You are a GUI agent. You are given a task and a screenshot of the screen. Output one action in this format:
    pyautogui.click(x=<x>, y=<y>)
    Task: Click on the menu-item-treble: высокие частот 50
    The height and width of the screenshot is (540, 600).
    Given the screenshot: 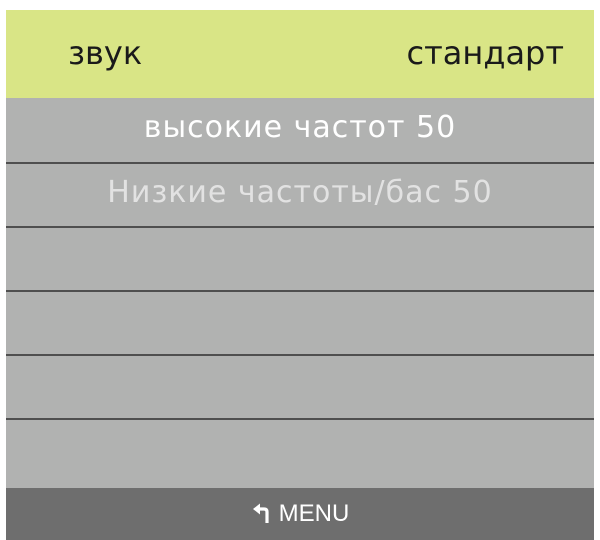 What is the action you would take?
    pyautogui.click(x=300, y=131)
    